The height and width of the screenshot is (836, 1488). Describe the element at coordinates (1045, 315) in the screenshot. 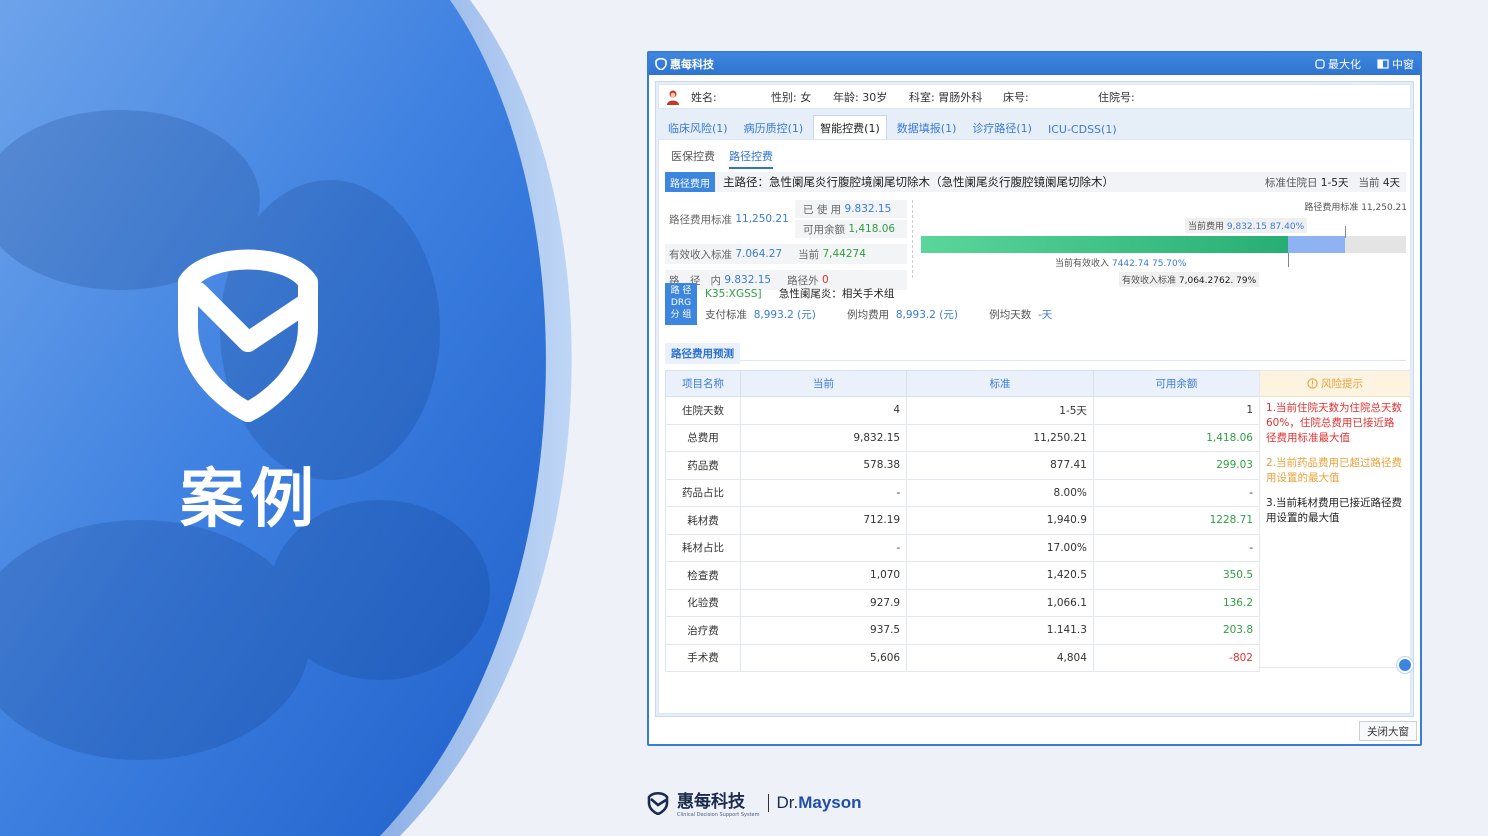

I see `drg-days-value: -天` at that location.